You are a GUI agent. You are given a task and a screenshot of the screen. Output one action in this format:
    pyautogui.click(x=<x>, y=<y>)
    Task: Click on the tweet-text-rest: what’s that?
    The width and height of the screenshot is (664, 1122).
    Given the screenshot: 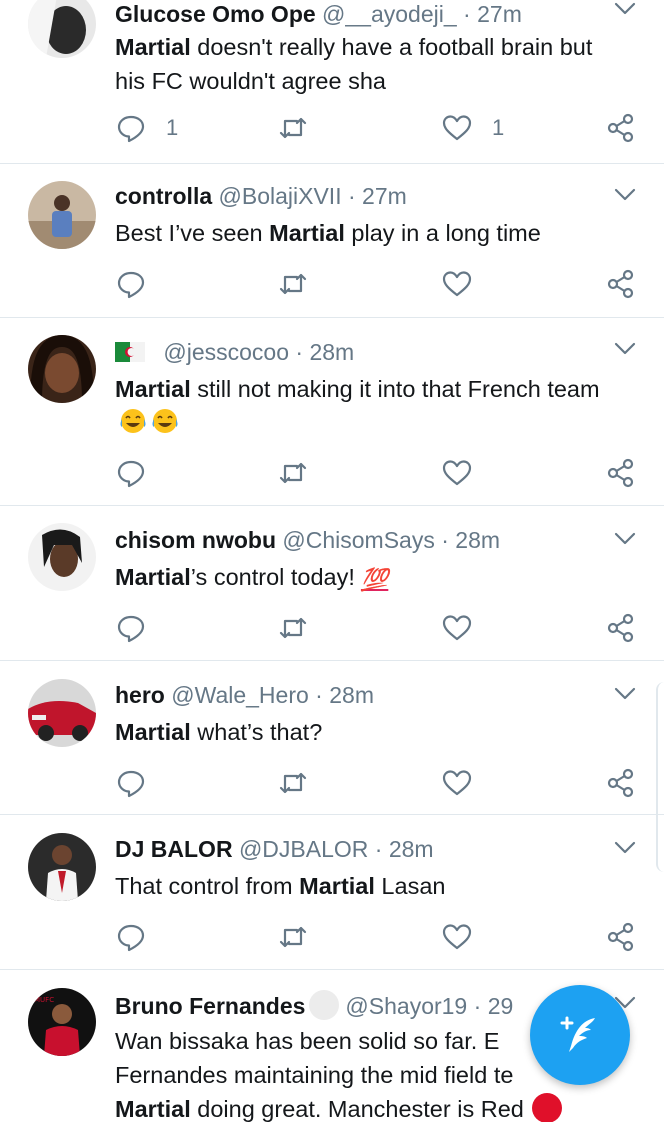 What is the action you would take?
    pyautogui.click(x=256, y=732)
    